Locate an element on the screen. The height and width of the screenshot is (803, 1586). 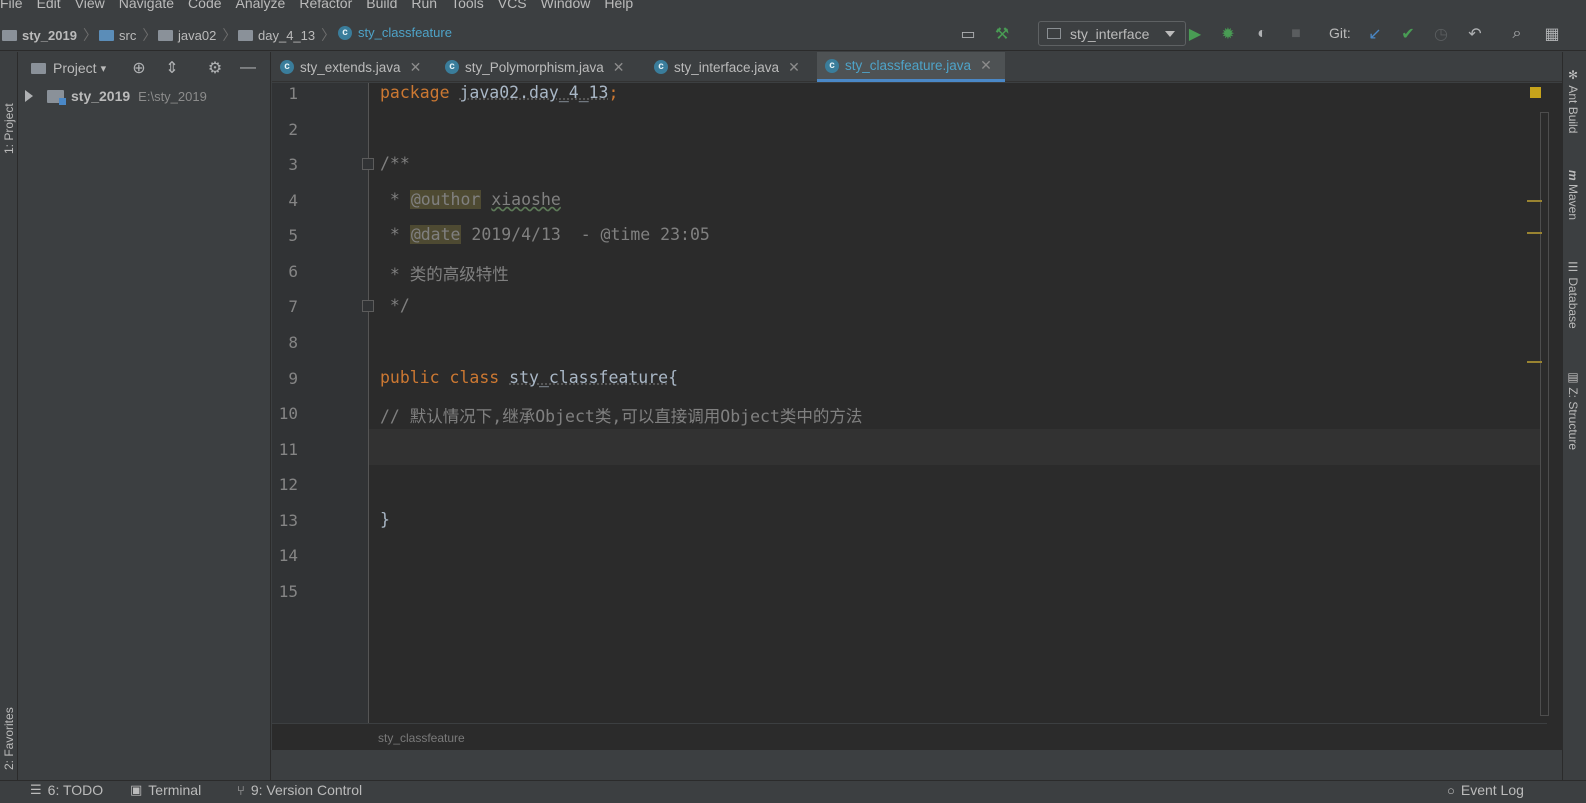
menu-item-build: Build is located at coordinates (381, 5).